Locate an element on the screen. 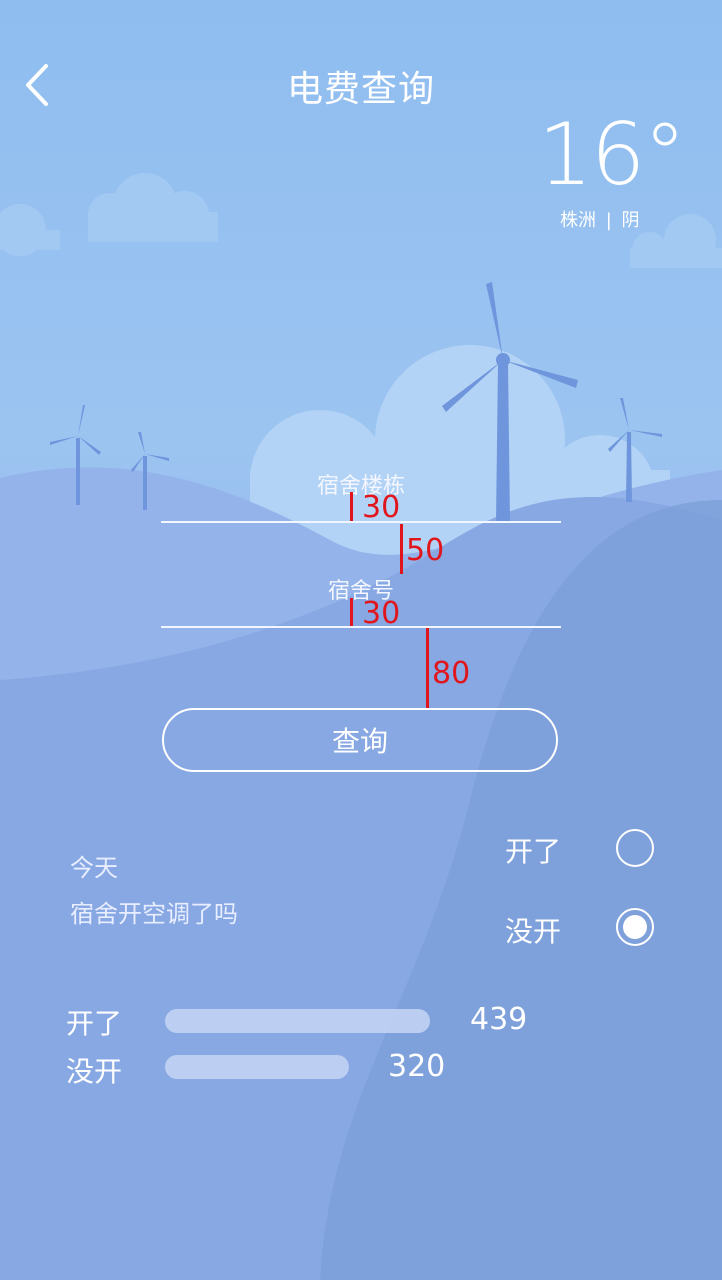  room-label: 宿舍号 is located at coordinates (360, 591).